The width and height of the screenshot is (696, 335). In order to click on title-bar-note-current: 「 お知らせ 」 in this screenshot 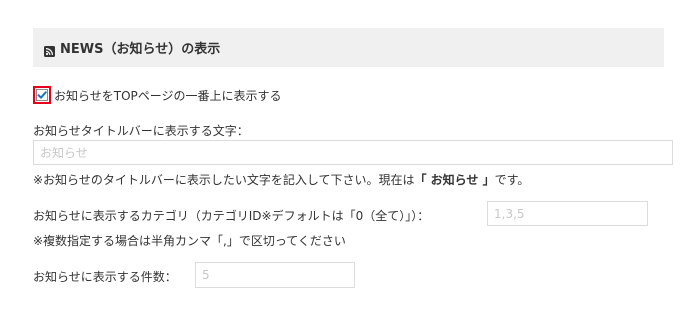, I will do `click(454, 180)`.